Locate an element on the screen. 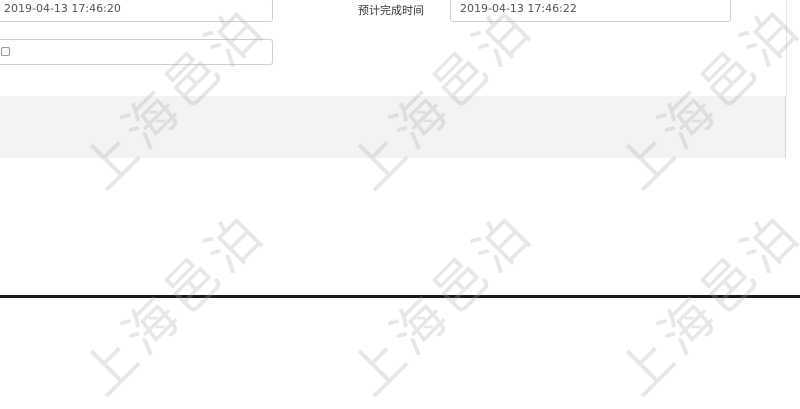  checkbox is located at coordinates (5, 51).